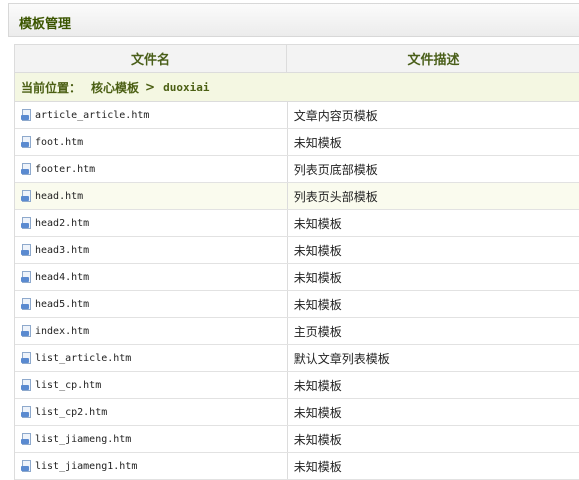 The width and height of the screenshot is (579, 480). I want to click on filename-cell: list_jiameng1.htm, so click(151, 466).